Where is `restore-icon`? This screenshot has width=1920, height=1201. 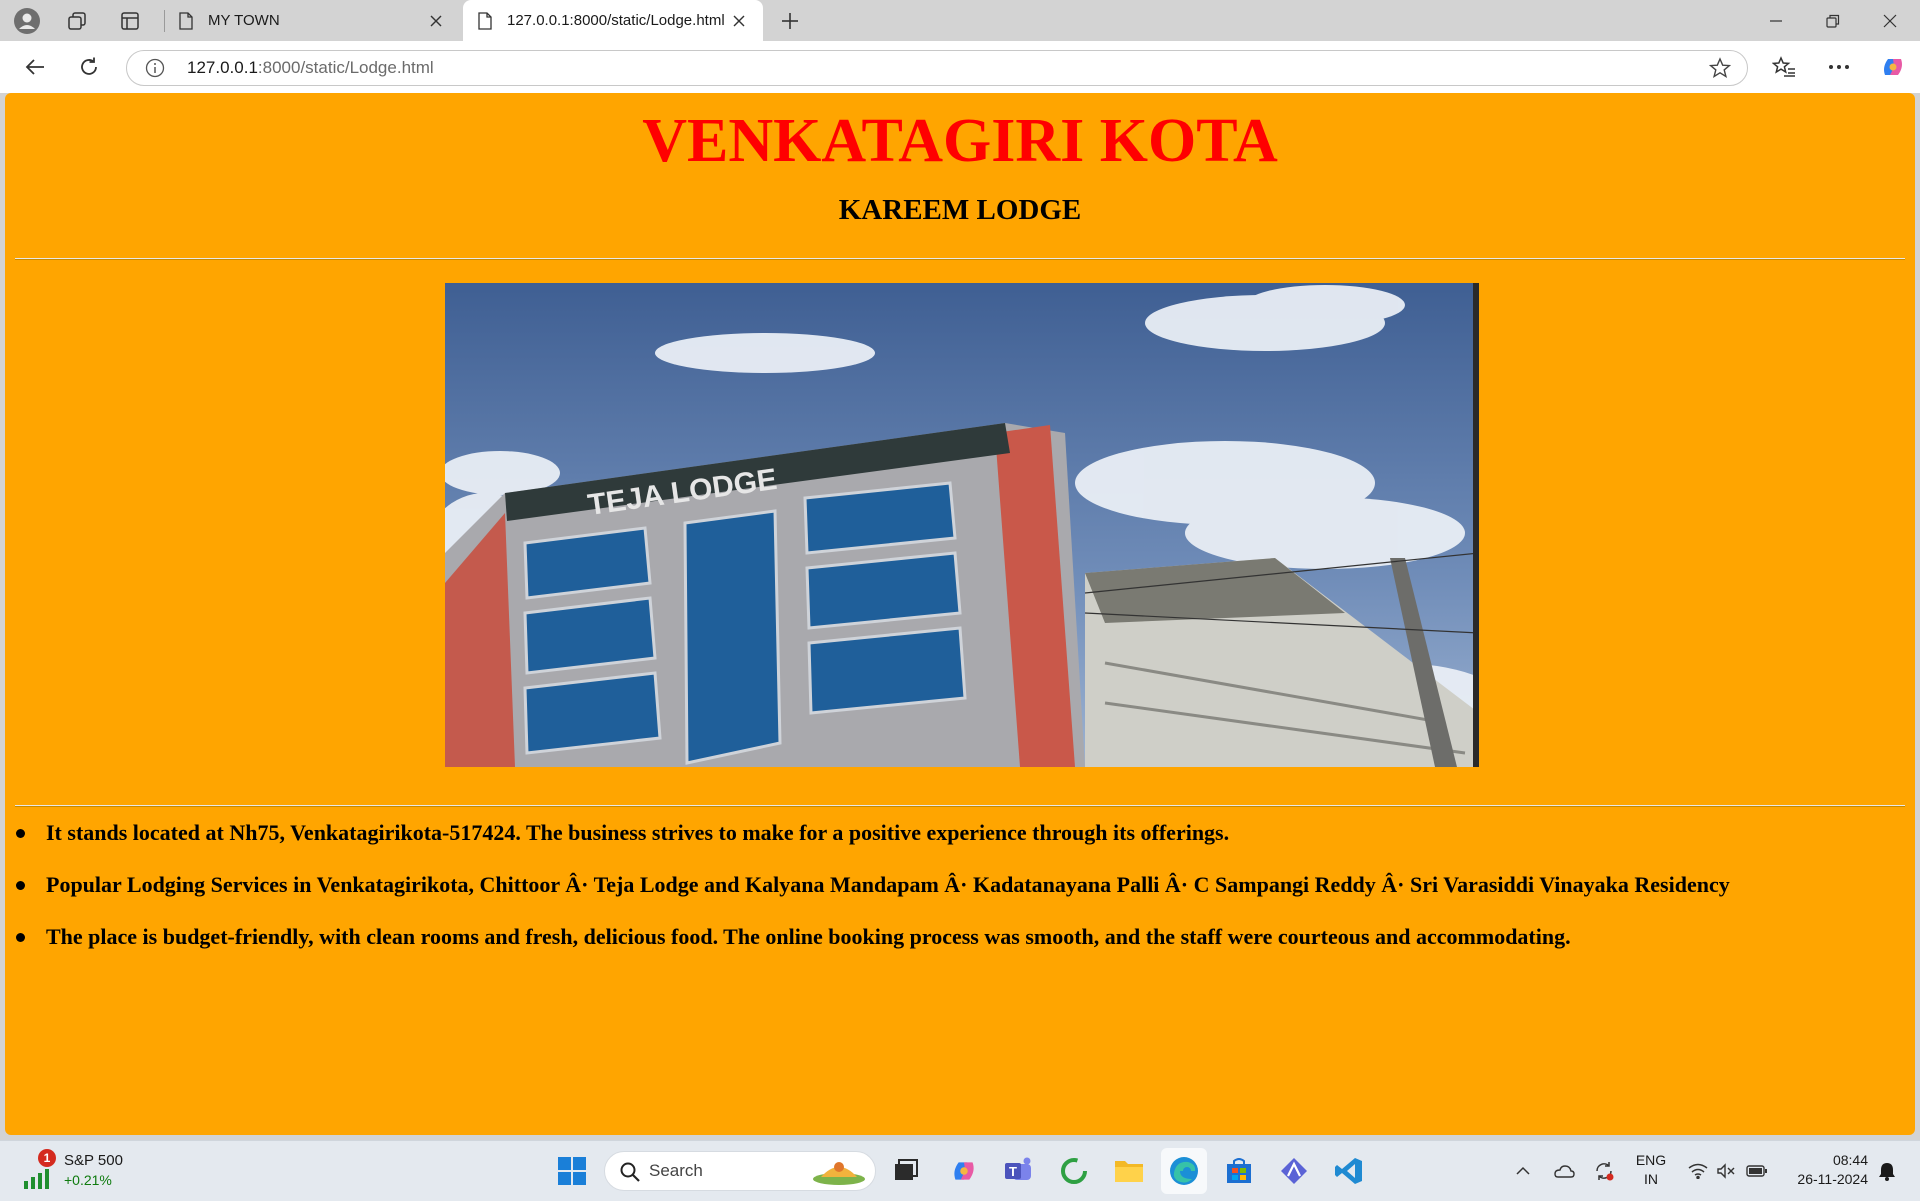
restore-icon is located at coordinates (1833, 20).